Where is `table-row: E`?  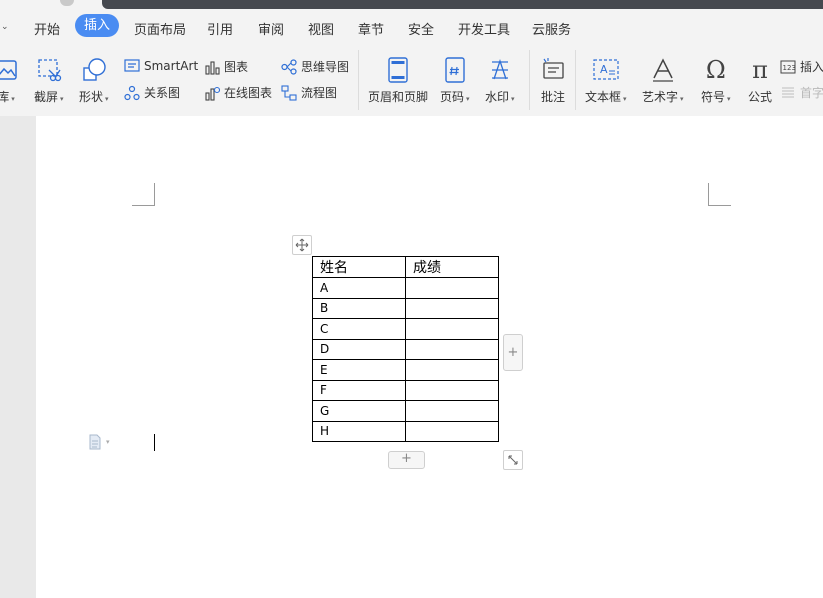
table-row: E is located at coordinates (405, 370).